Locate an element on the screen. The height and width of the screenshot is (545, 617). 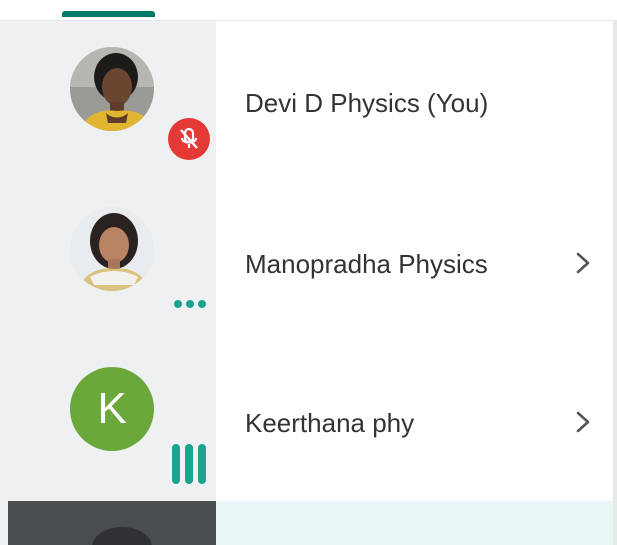
active-tab-indicator is located at coordinates (108, 14).